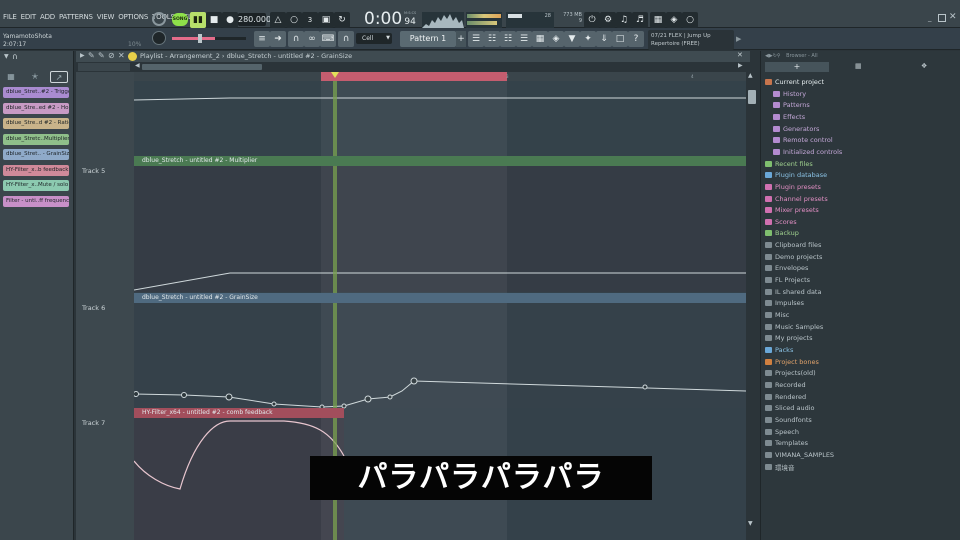 The image size is (960, 540). What do you see at coordinates (159, 38) in the screenshot?
I see `master-pitch-knob` at bounding box center [159, 38].